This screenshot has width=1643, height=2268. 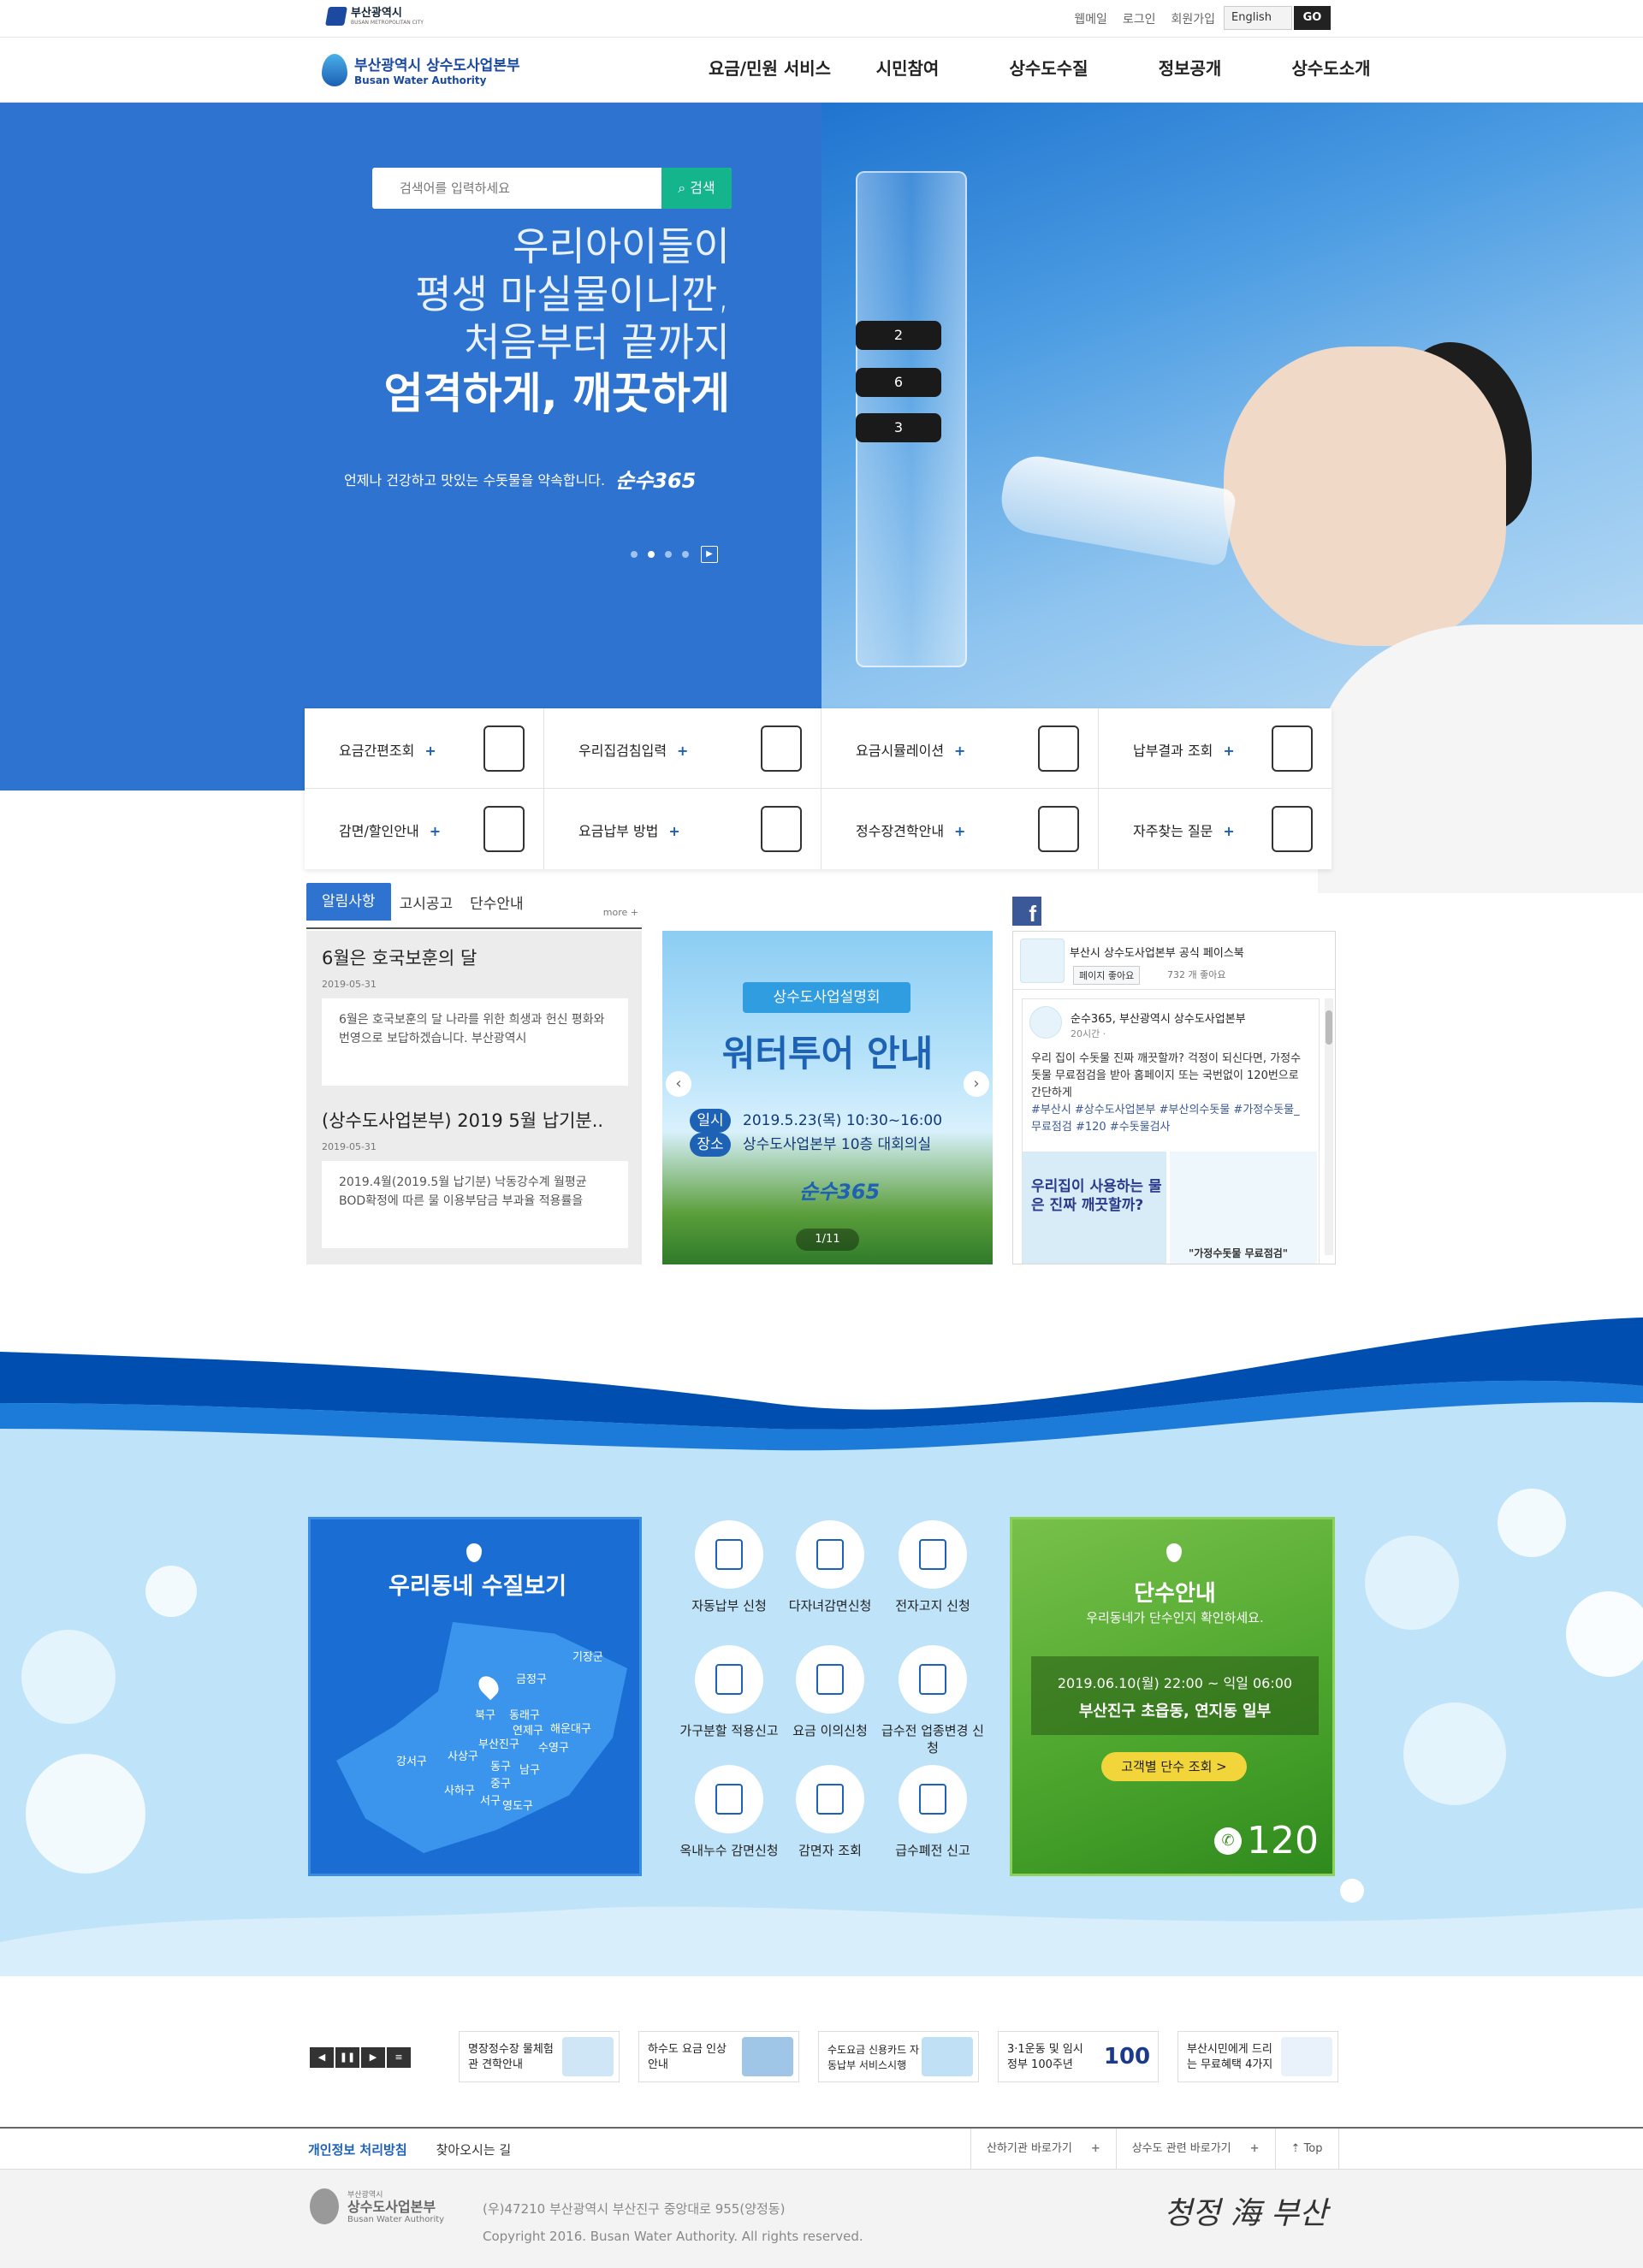 I want to click on fb-like-button: 페이지 좋아요, so click(x=1107, y=975).